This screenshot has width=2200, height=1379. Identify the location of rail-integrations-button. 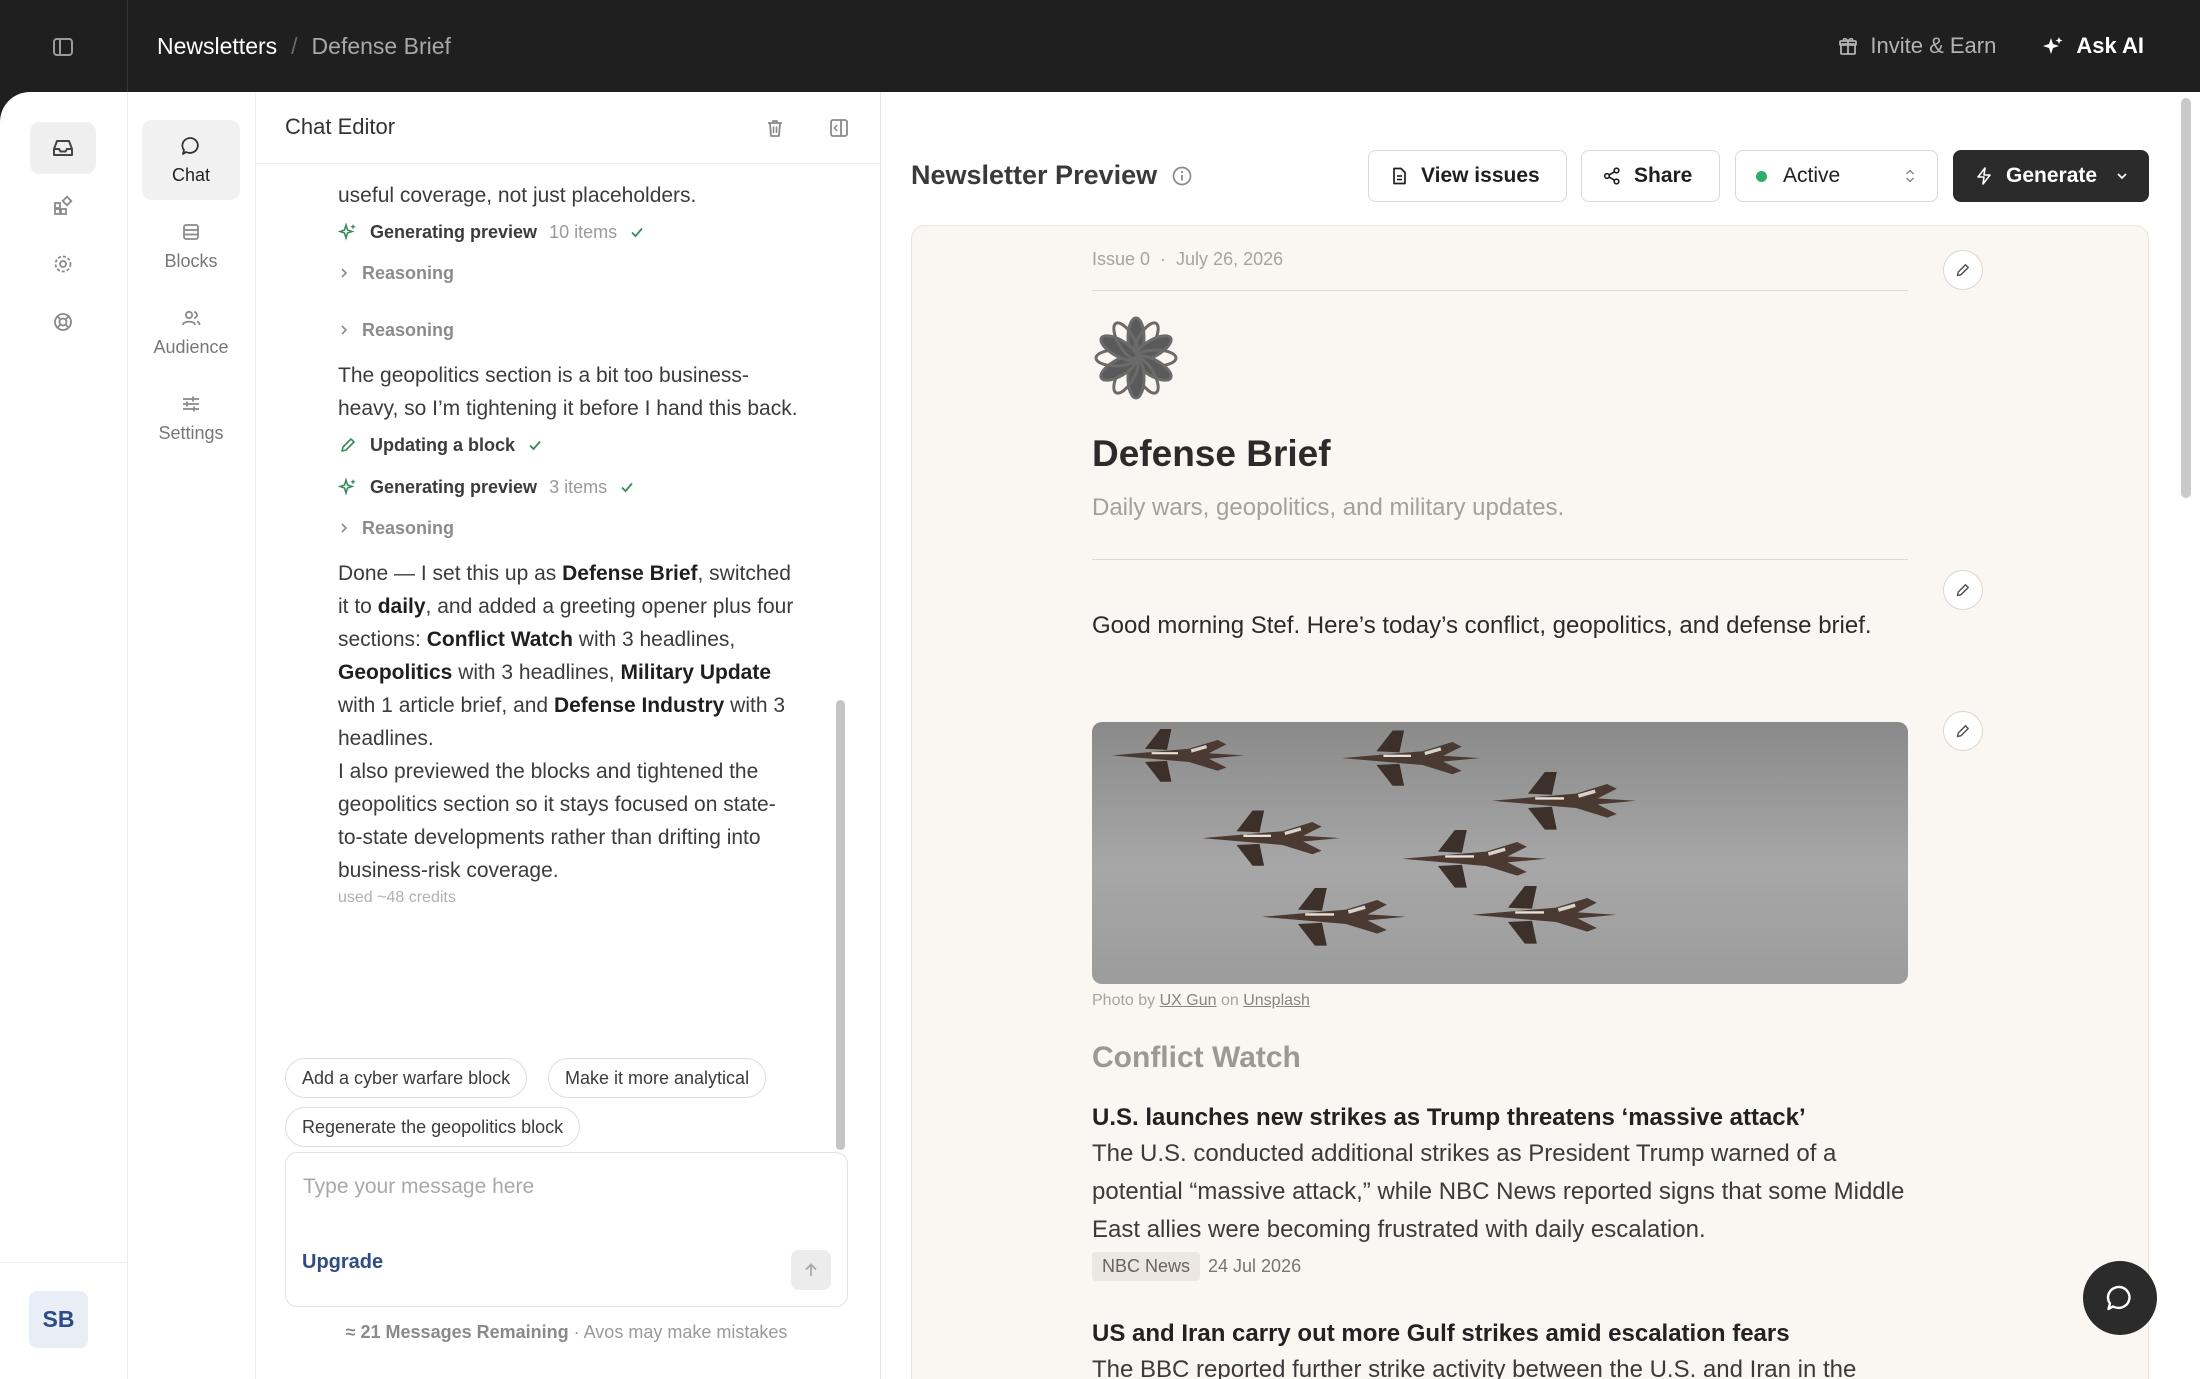
(63, 206).